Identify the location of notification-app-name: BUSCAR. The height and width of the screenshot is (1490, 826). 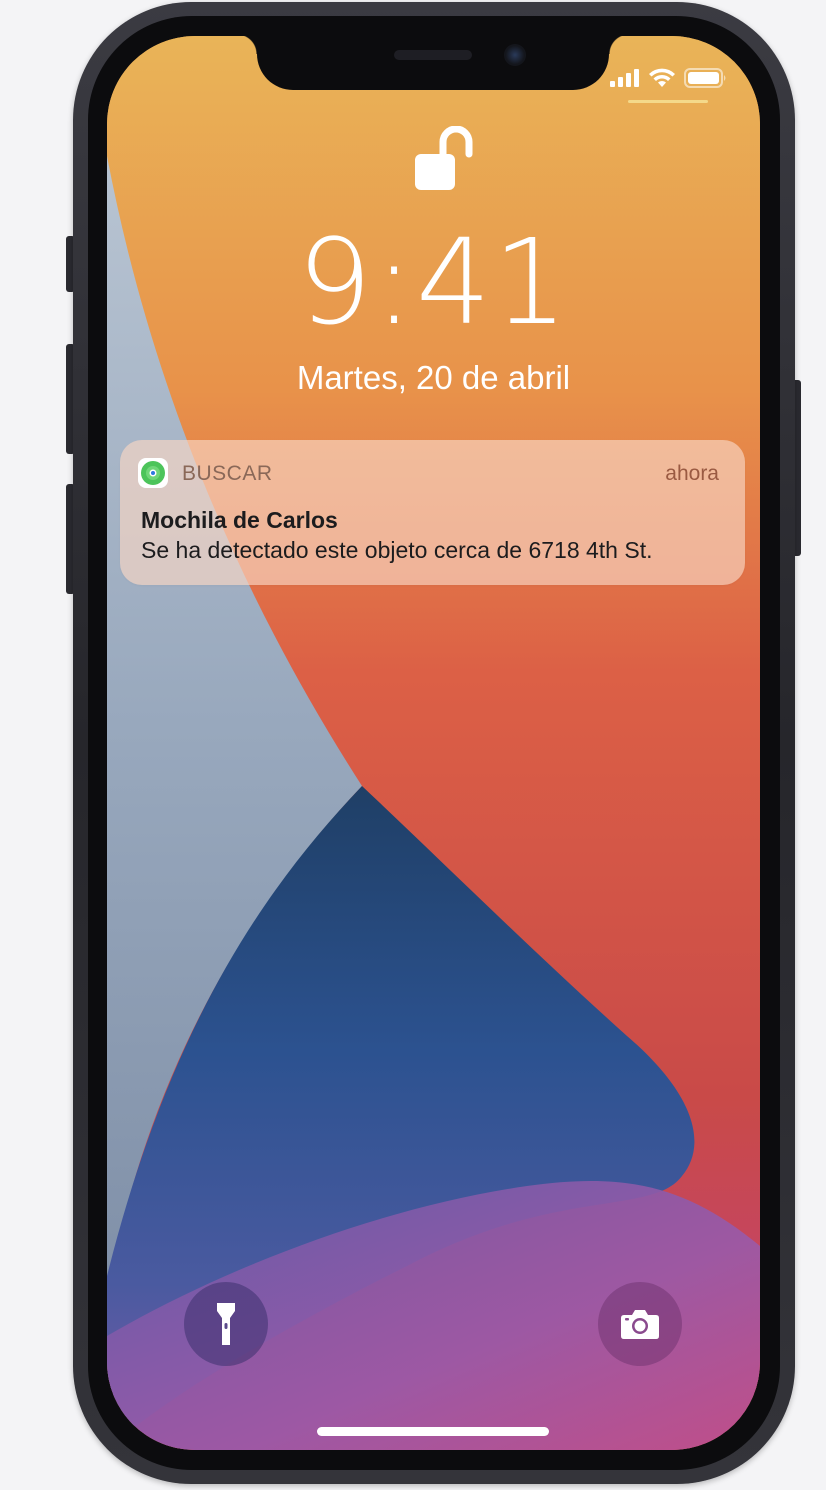
(227, 473).